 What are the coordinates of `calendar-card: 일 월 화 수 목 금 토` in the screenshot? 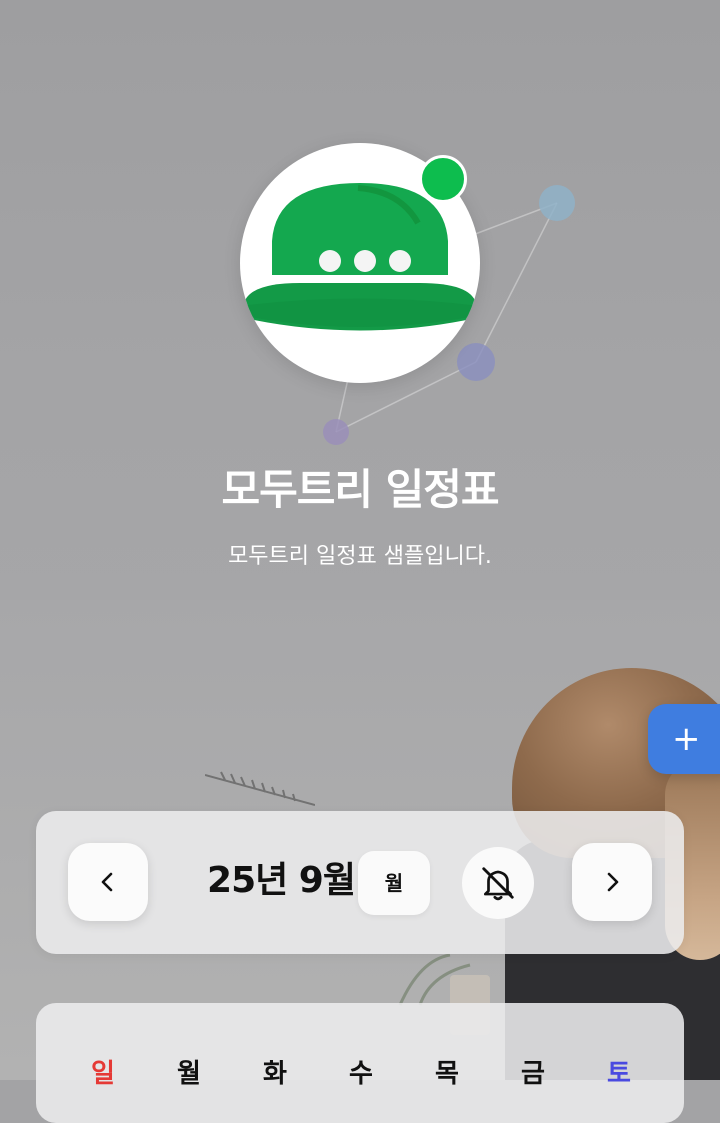 It's located at (360, 1063).